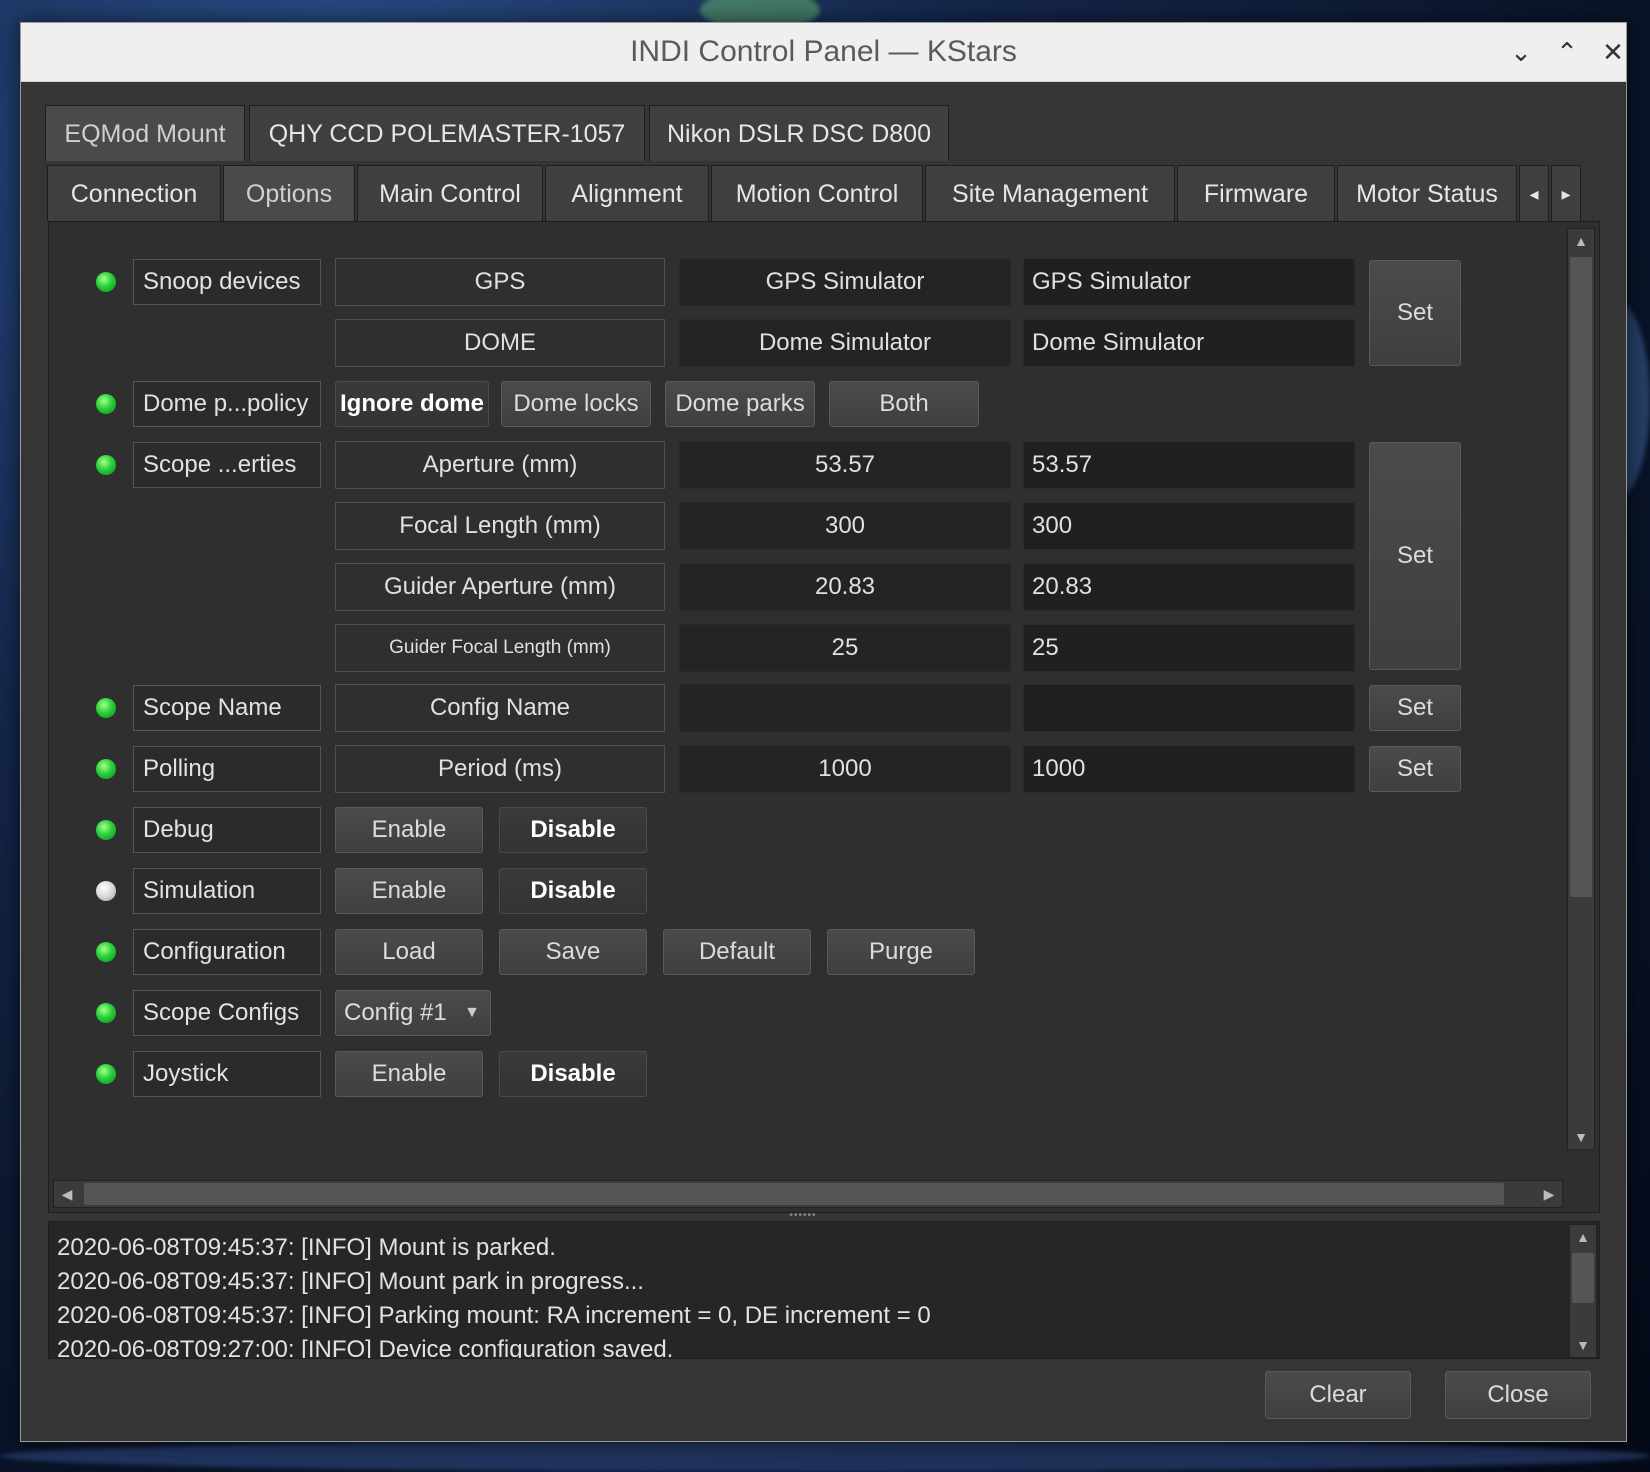  What do you see at coordinates (1415, 708) in the screenshot?
I see `scope-name-set-button: Set` at bounding box center [1415, 708].